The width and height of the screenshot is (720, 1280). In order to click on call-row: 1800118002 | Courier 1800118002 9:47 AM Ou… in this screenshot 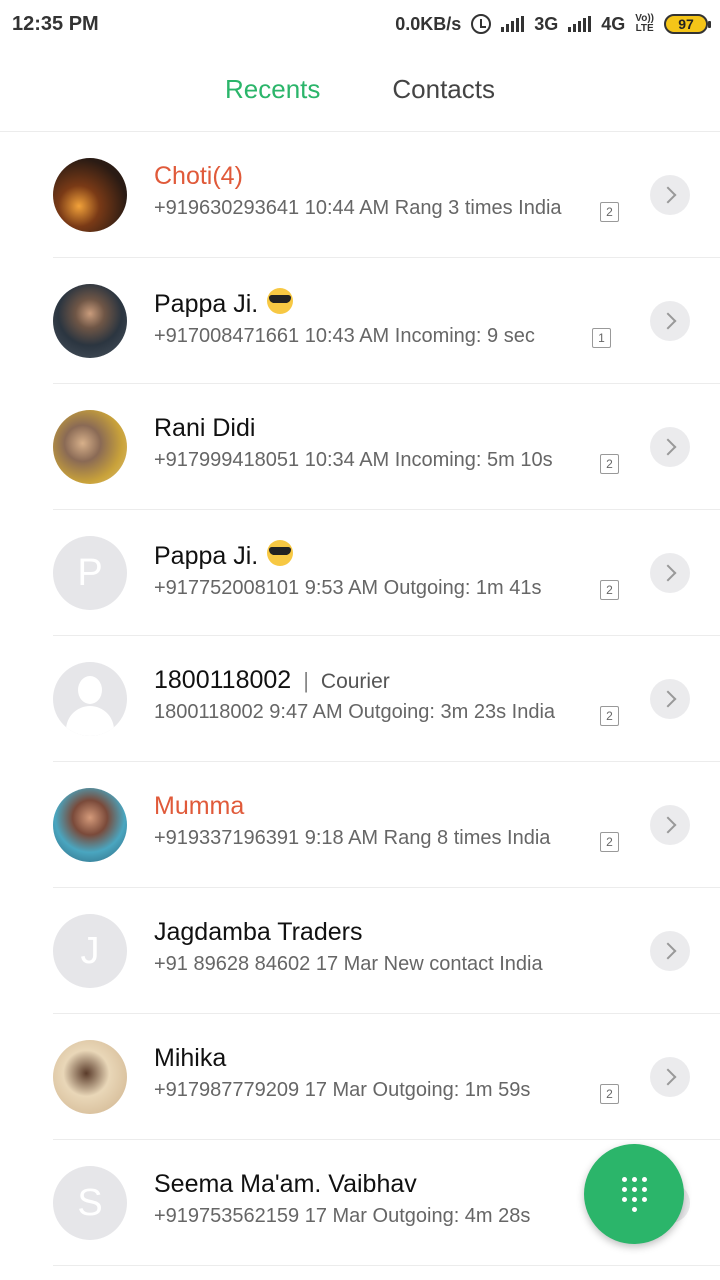, I will do `click(360, 699)`.